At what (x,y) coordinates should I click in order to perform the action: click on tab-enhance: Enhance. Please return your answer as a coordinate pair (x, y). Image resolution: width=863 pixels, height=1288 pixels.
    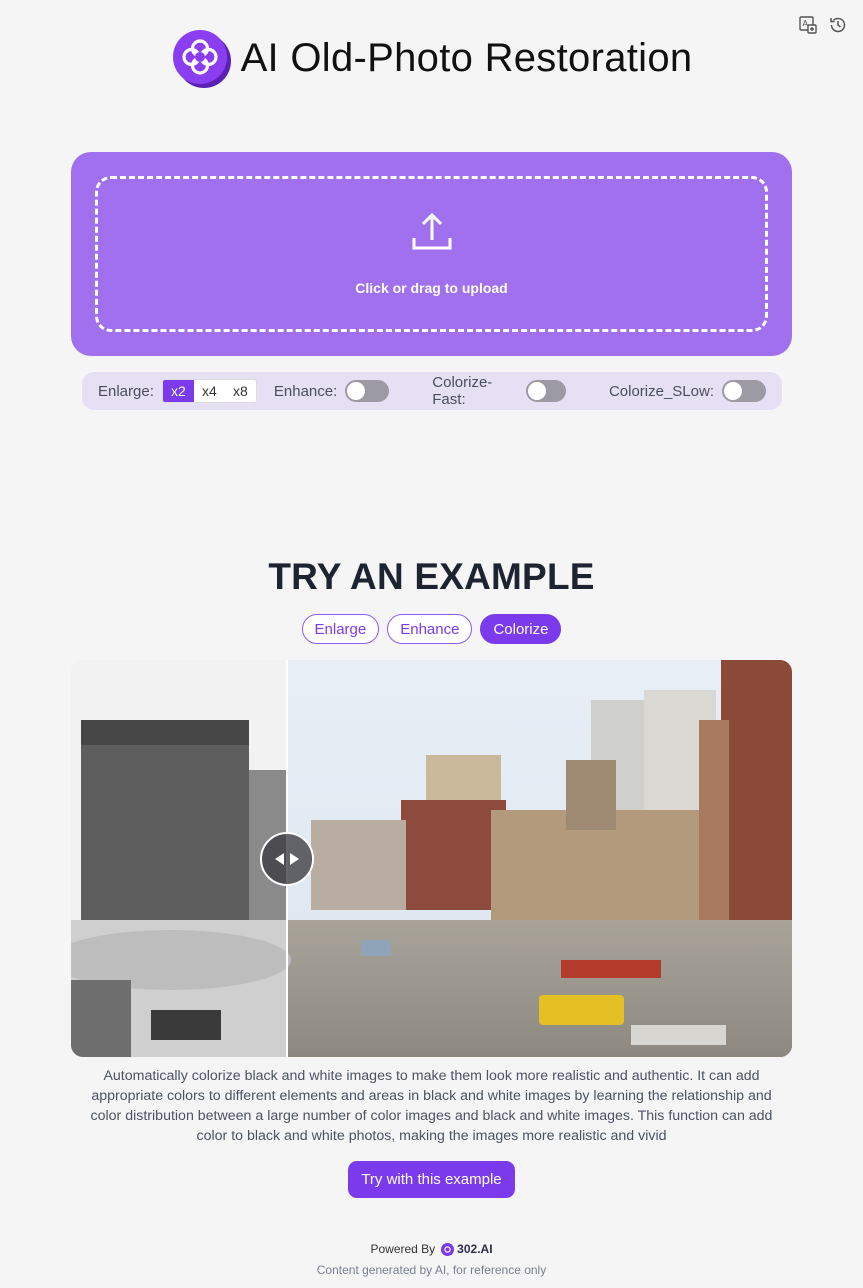
    Looking at the image, I should click on (430, 629).